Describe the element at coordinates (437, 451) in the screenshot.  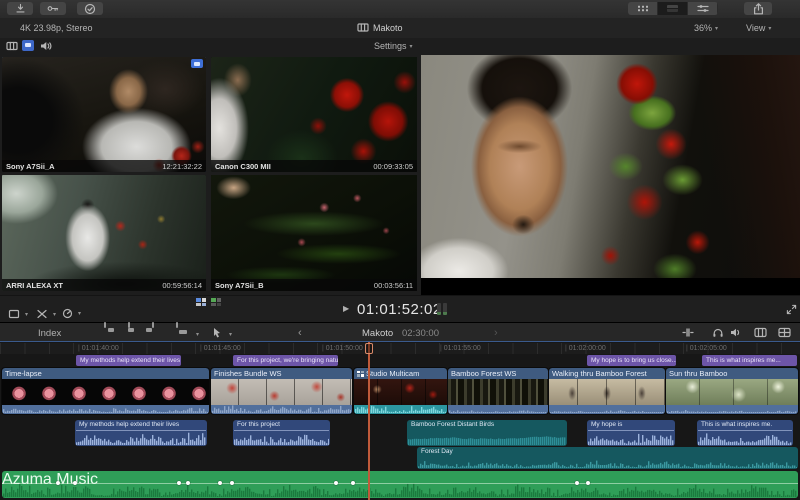
I see `clip-name: Forest Day` at that location.